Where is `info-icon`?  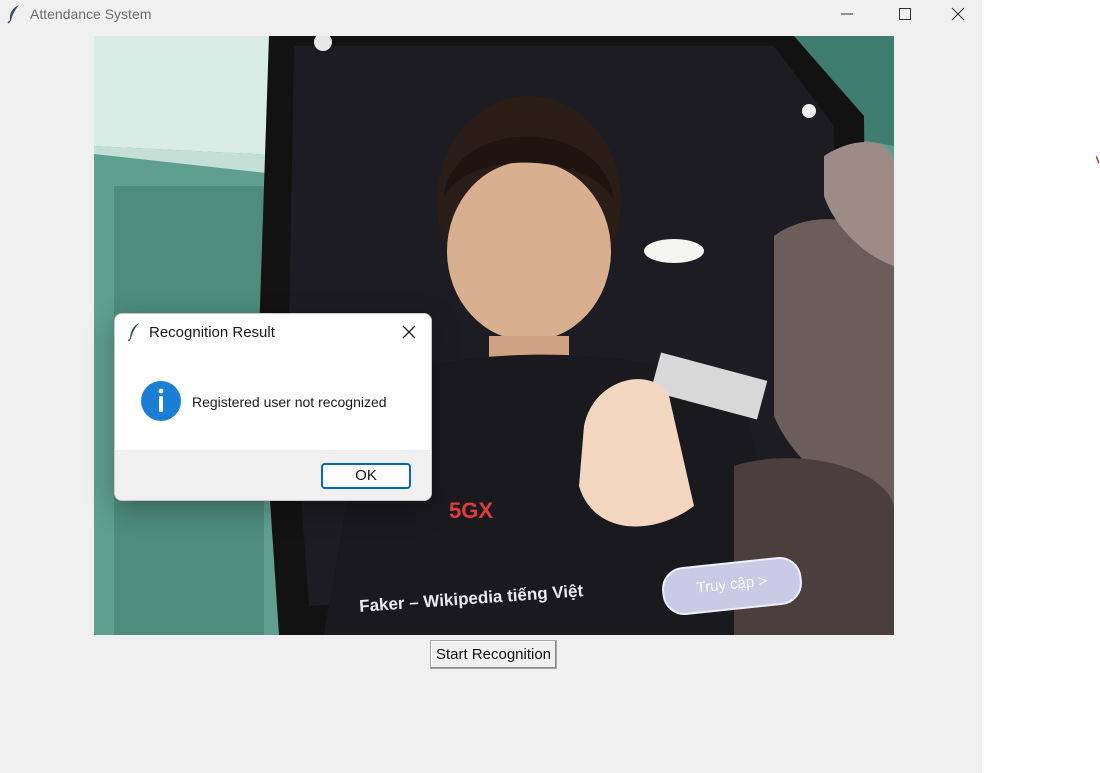
info-icon is located at coordinates (161, 401).